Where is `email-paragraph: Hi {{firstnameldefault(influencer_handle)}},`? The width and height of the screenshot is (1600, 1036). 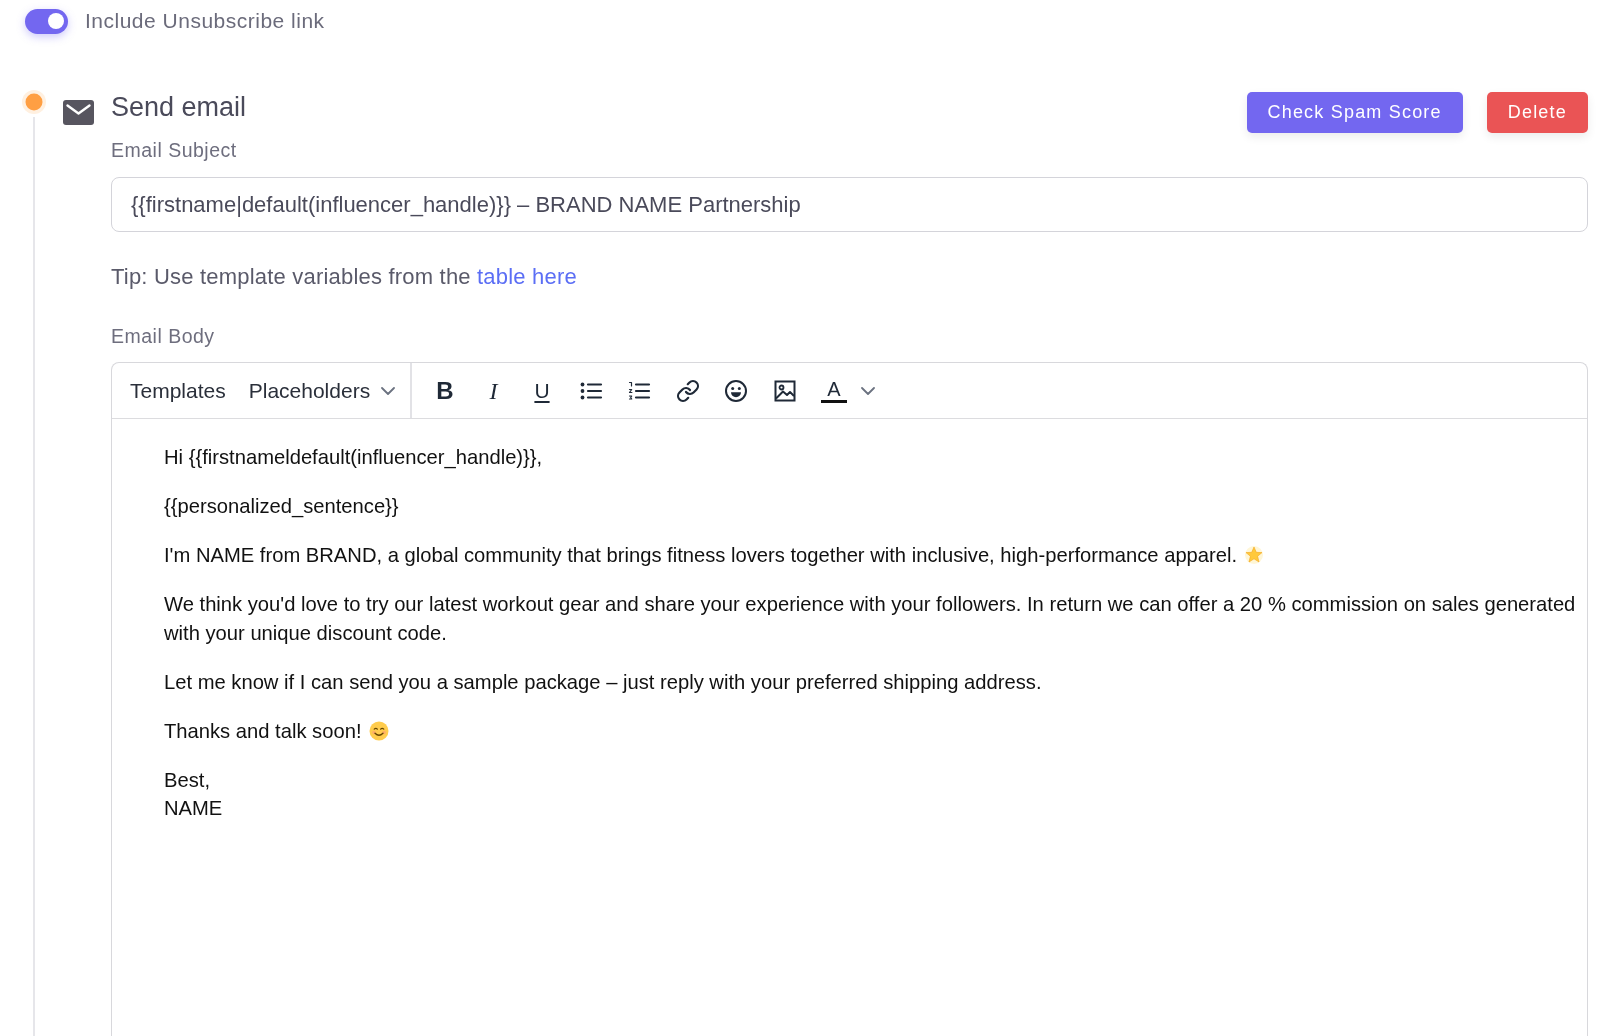 email-paragraph: Hi {{firstnameldefault(influencer_handle)}}, is located at coordinates (354, 458).